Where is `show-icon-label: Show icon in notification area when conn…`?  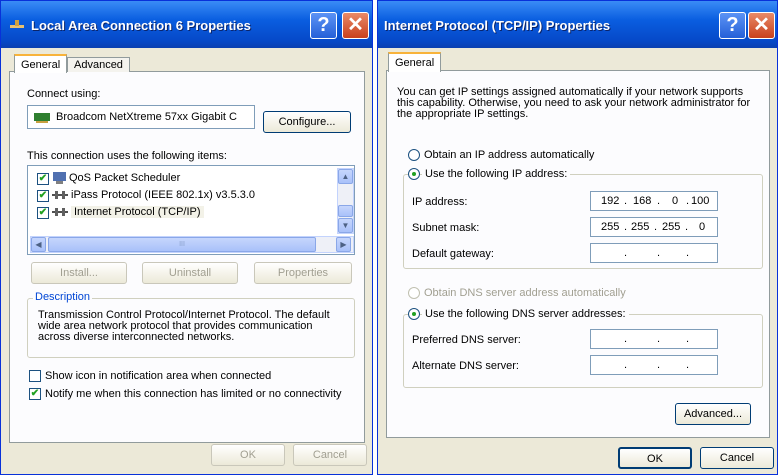 show-icon-label: Show icon in notification area when conn… is located at coordinates (158, 376).